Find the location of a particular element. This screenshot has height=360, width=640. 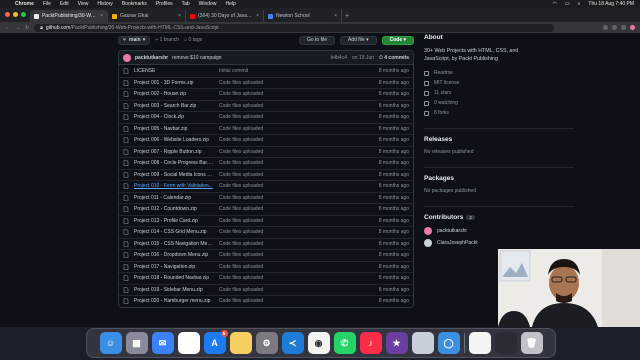

file-name-link: Project 002 - House.zip is located at coordinates (174, 94).